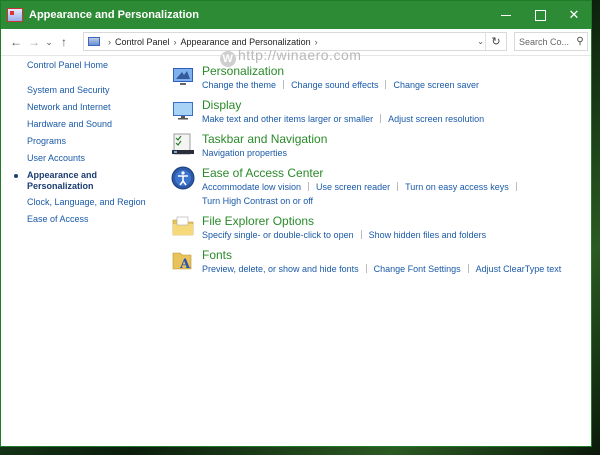 This screenshot has height=455, width=600. What do you see at coordinates (46, 141) in the screenshot?
I see `sidebar-item-programs: Programs` at bounding box center [46, 141].